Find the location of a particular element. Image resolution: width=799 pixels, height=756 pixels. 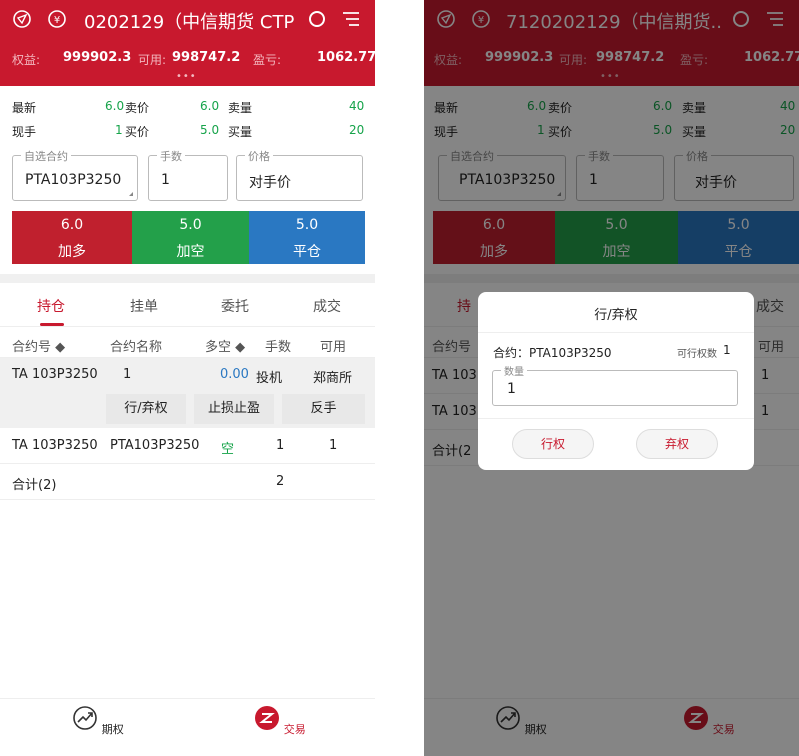

account-title: 0202129（中信期货 CTP is located at coordinates (189, 21).